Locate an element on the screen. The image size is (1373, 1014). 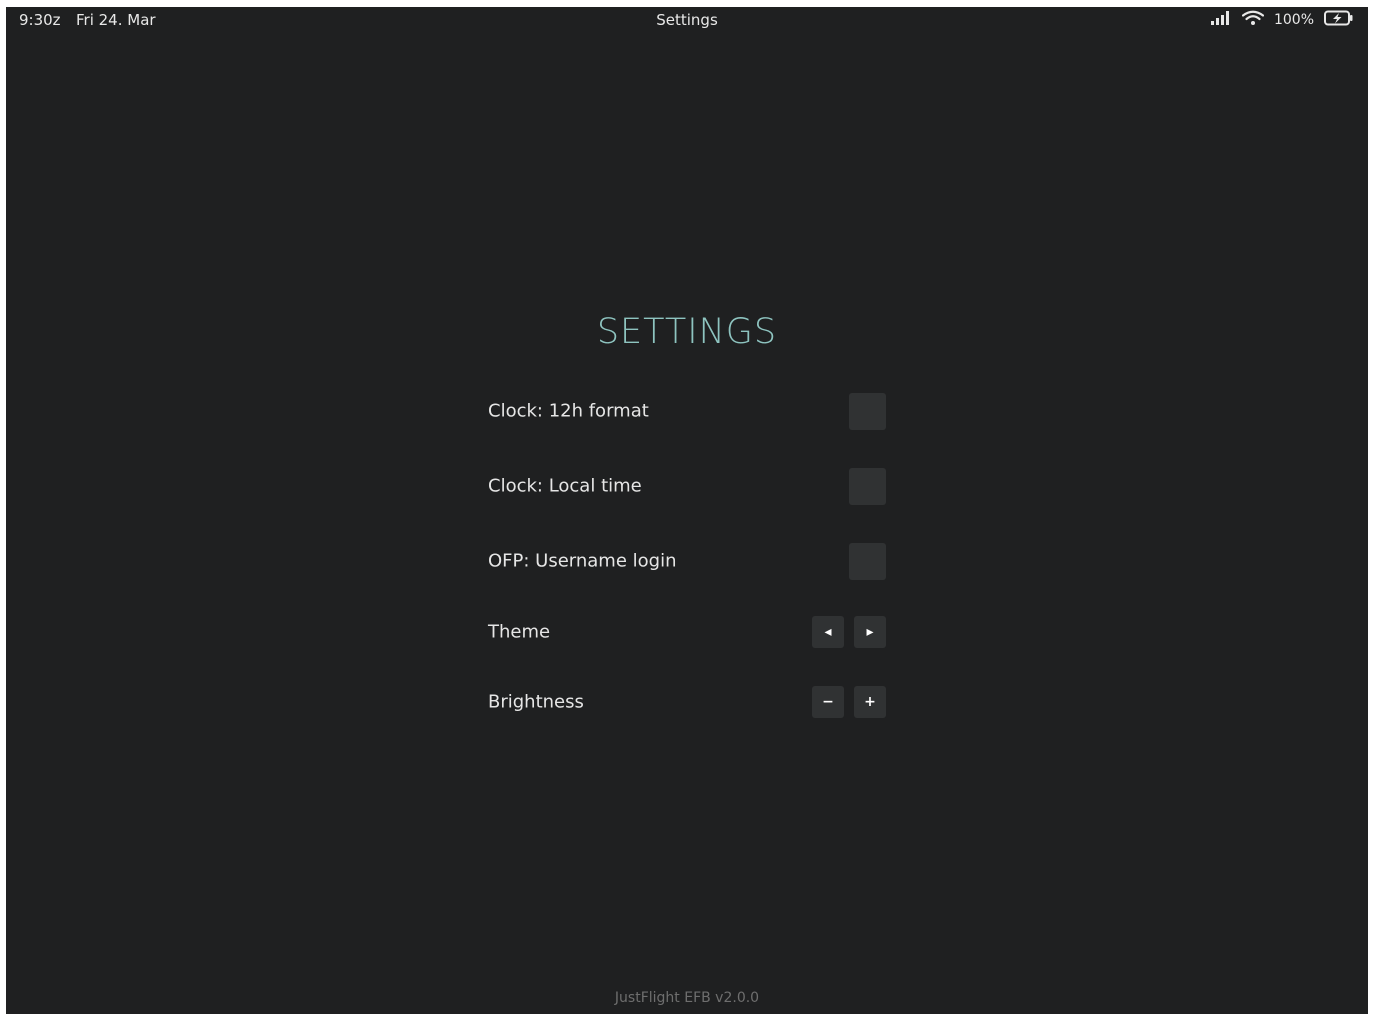
setting-label: Clock: Local time is located at coordinates (565, 486).